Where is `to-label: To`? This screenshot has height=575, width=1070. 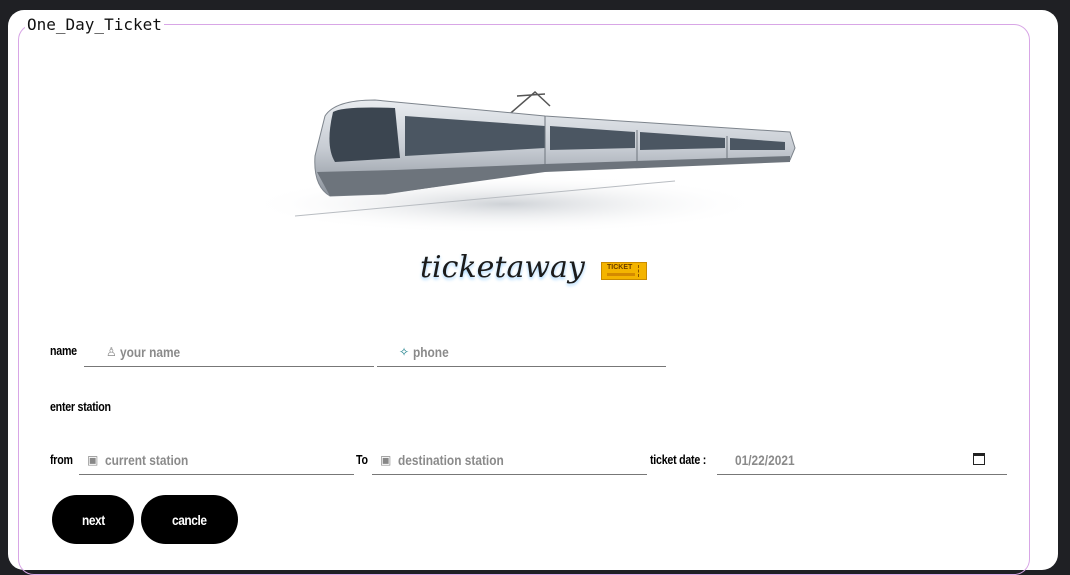
to-label: To is located at coordinates (362, 459).